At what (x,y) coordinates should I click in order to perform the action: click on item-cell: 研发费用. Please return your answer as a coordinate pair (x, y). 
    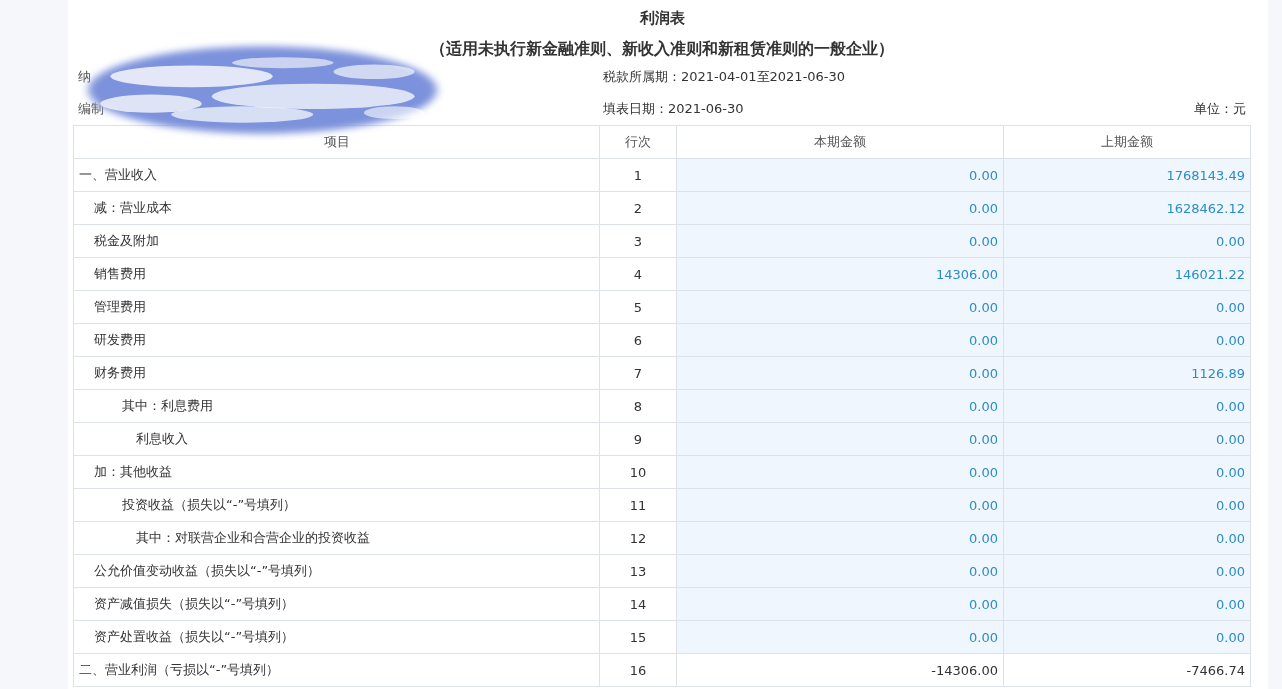
    Looking at the image, I should click on (336, 340).